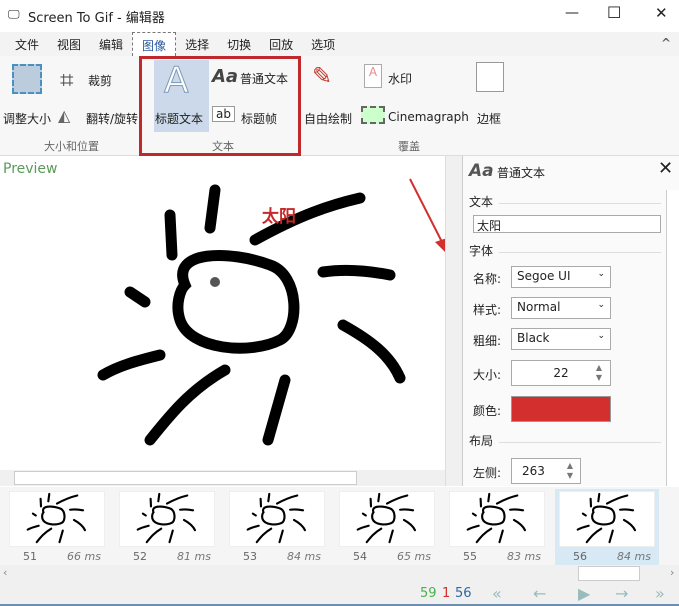  Describe the element at coordinates (661, 13) in the screenshot. I see `close-button: ✕` at that location.